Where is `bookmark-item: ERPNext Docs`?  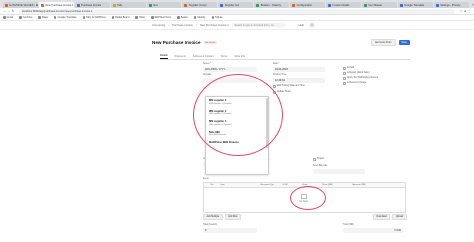 bookmark-item: ERPNext Docs is located at coordinates (161, 17).